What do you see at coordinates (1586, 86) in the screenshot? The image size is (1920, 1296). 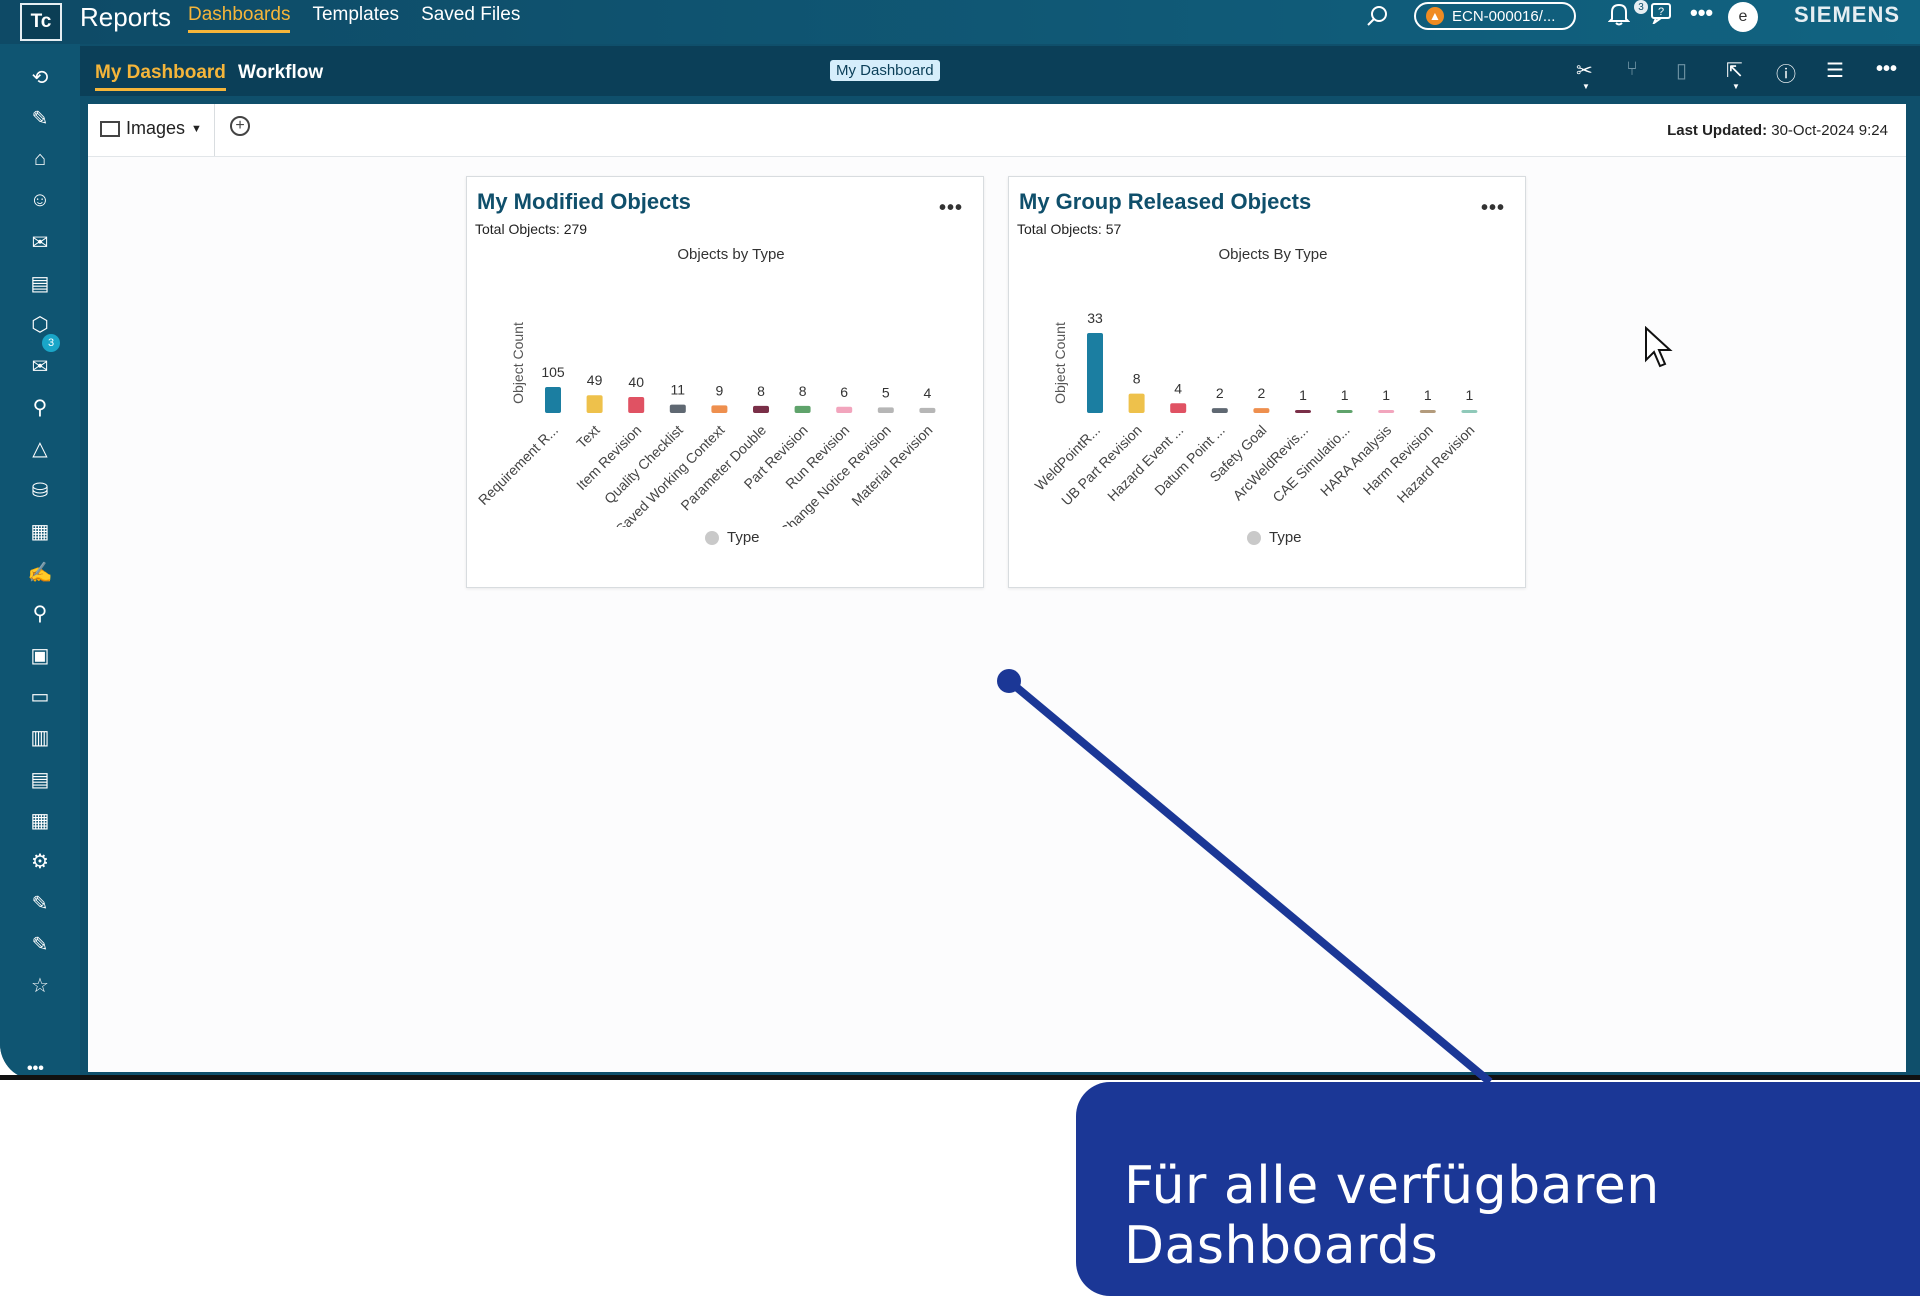 I see `chevron-down-icon: ▼` at bounding box center [1586, 86].